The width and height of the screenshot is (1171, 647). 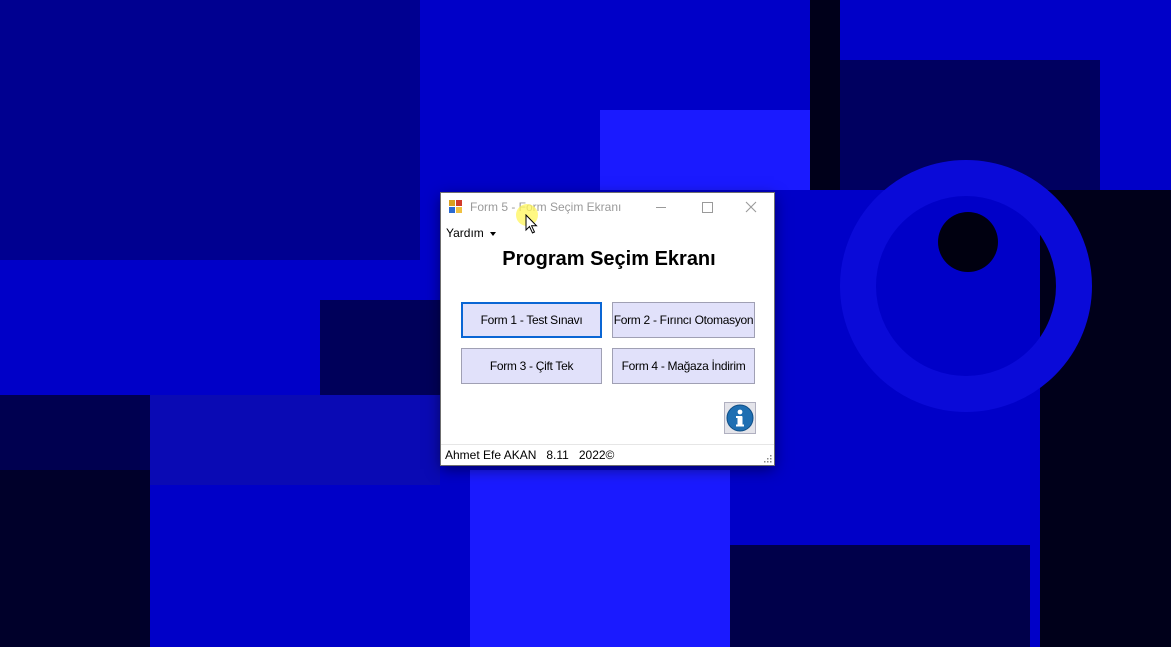 What do you see at coordinates (531, 224) in the screenshot?
I see `mouse-cursor-icon` at bounding box center [531, 224].